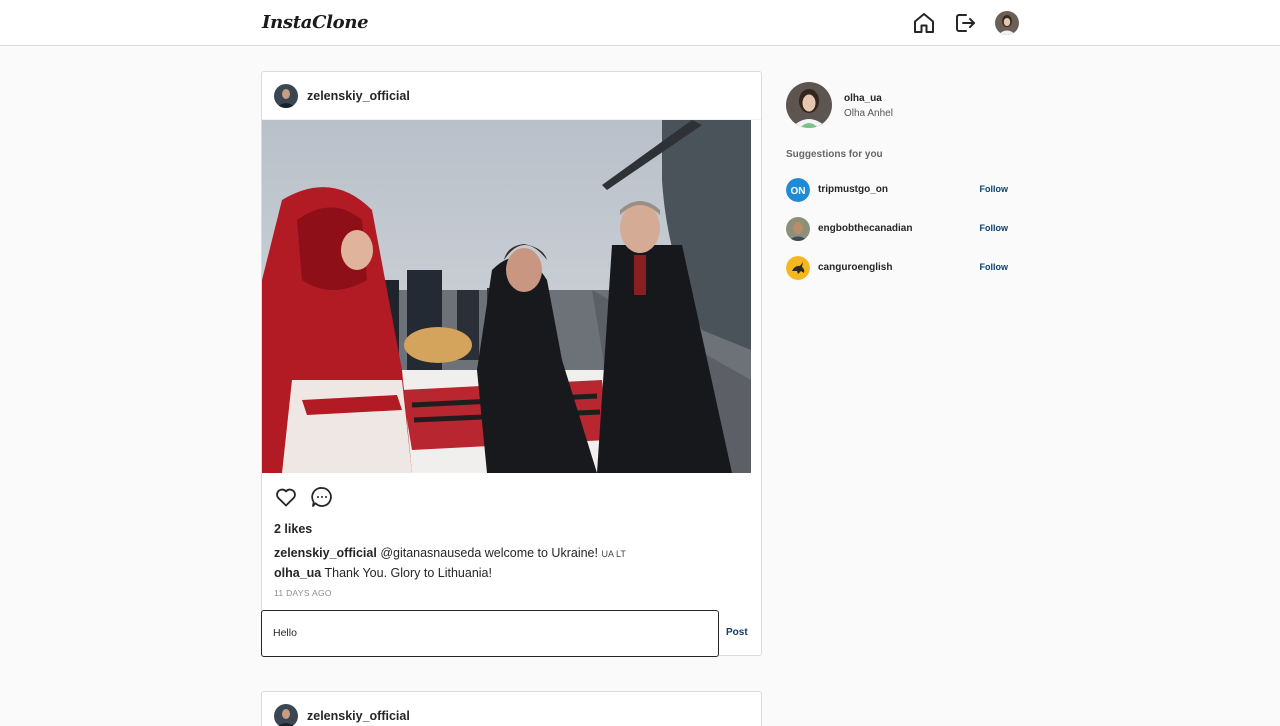  What do you see at coordinates (853, 189) in the screenshot?
I see `suggestion-username: tripmustgo_on` at bounding box center [853, 189].